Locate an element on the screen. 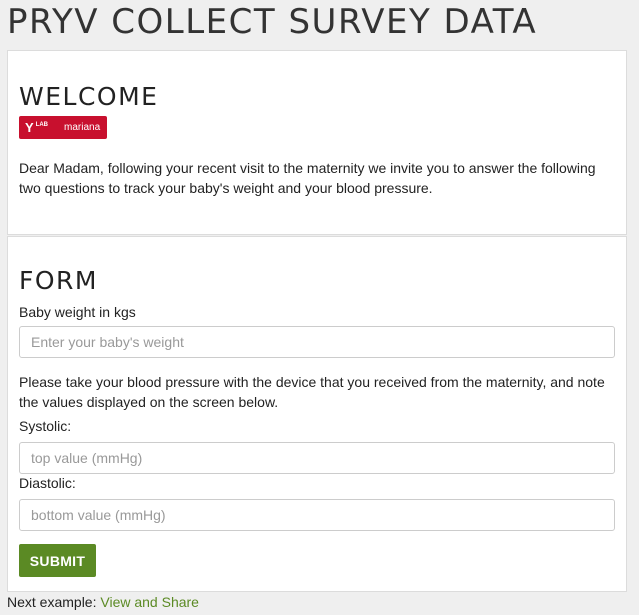  baby-weight-label: Baby weight in kgs is located at coordinates (77, 312).